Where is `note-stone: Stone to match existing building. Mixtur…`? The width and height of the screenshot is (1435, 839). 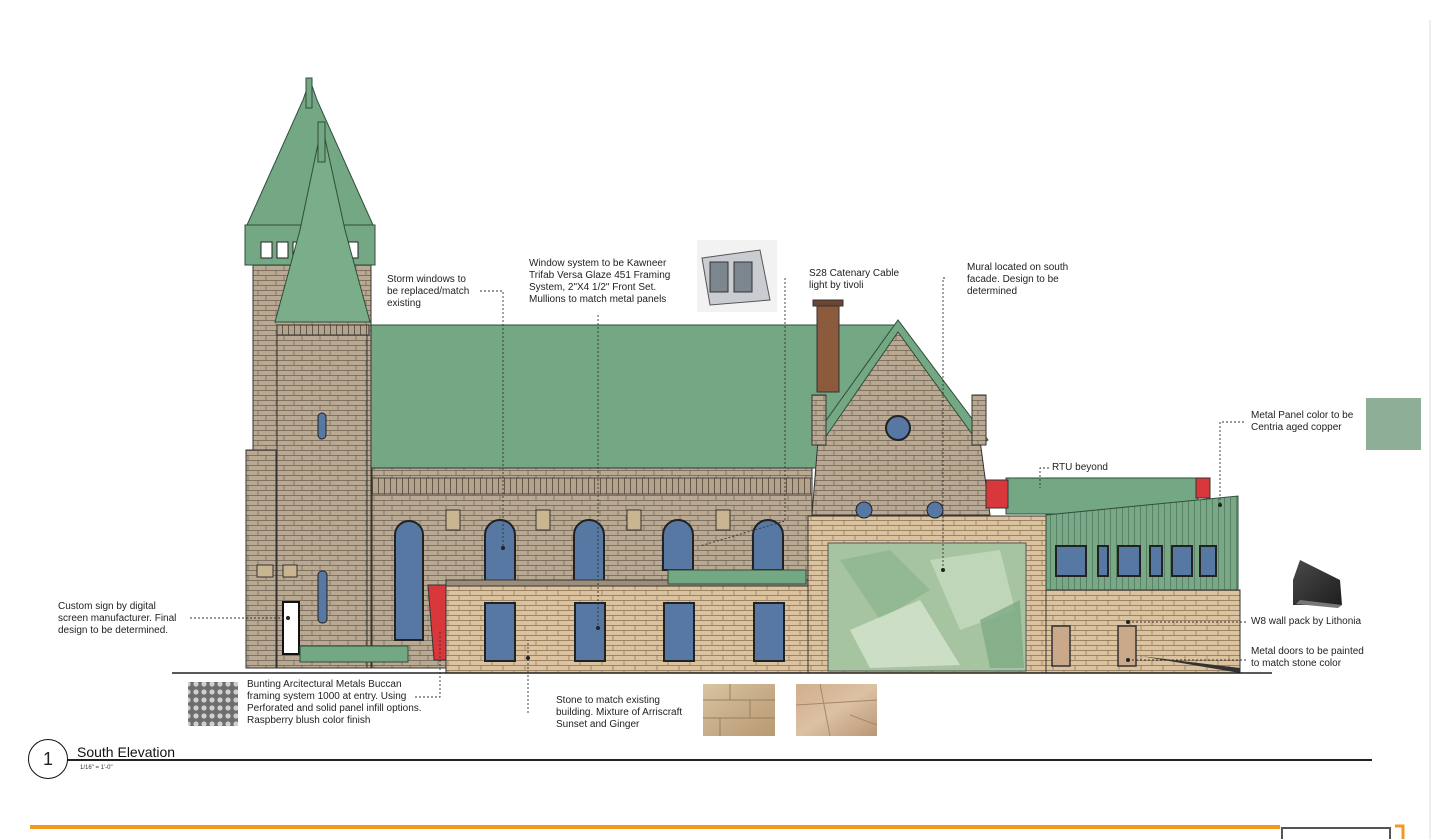
note-stone: Stone to match existing building. Mixtur… is located at coordinates (619, 712).